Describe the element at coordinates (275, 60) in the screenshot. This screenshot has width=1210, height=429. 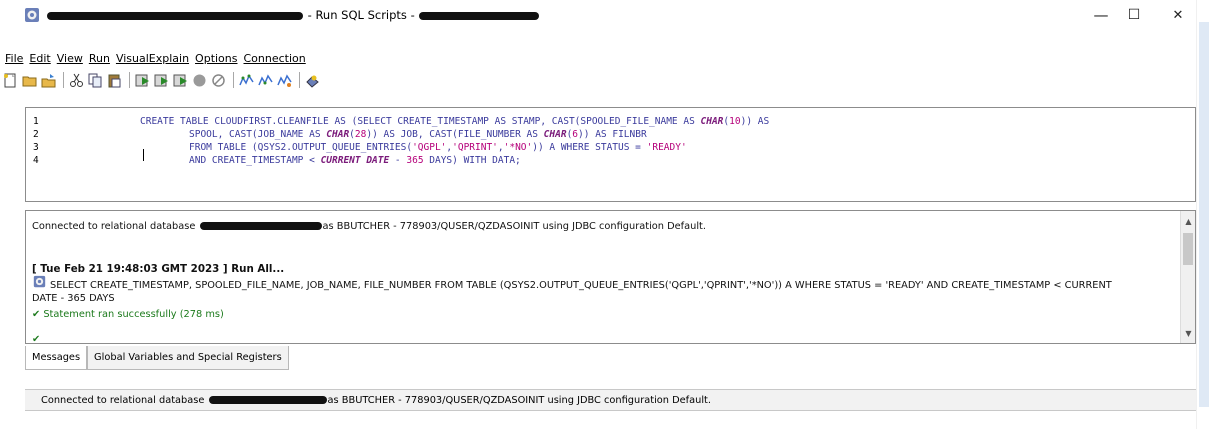
I see `menu-connection: Connection` at that location.